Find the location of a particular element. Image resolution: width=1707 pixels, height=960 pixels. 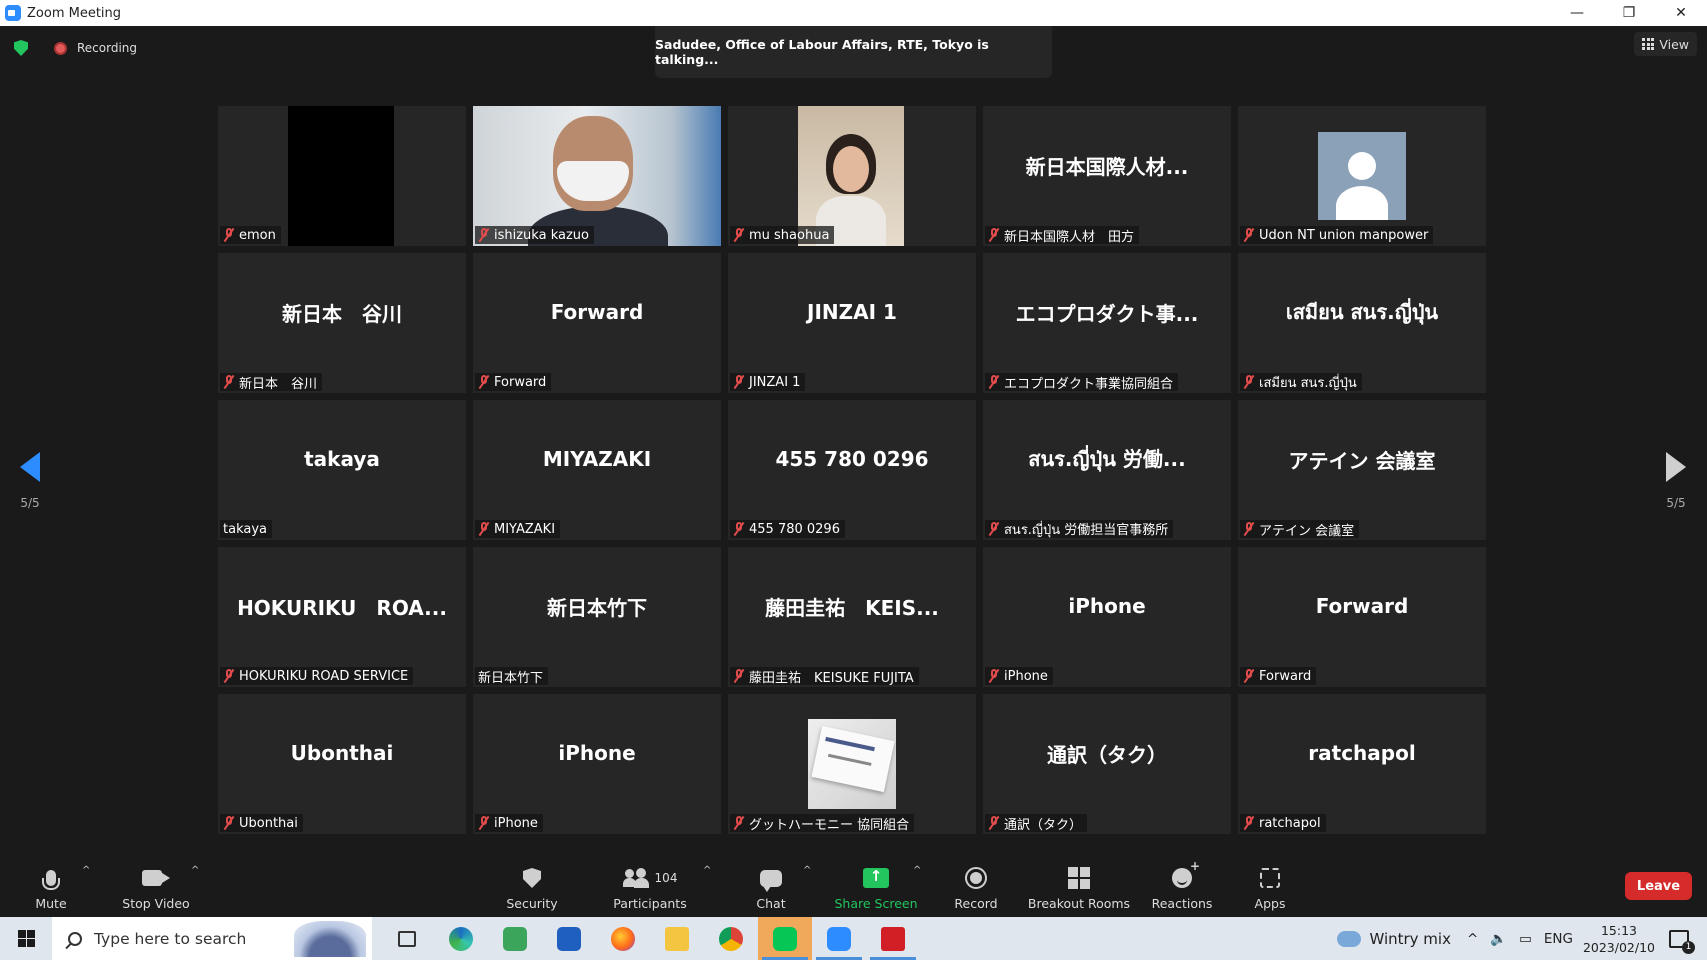

participant-tile: JINZAI 1 JINZAI 1 is located at coordinates (852, 323).